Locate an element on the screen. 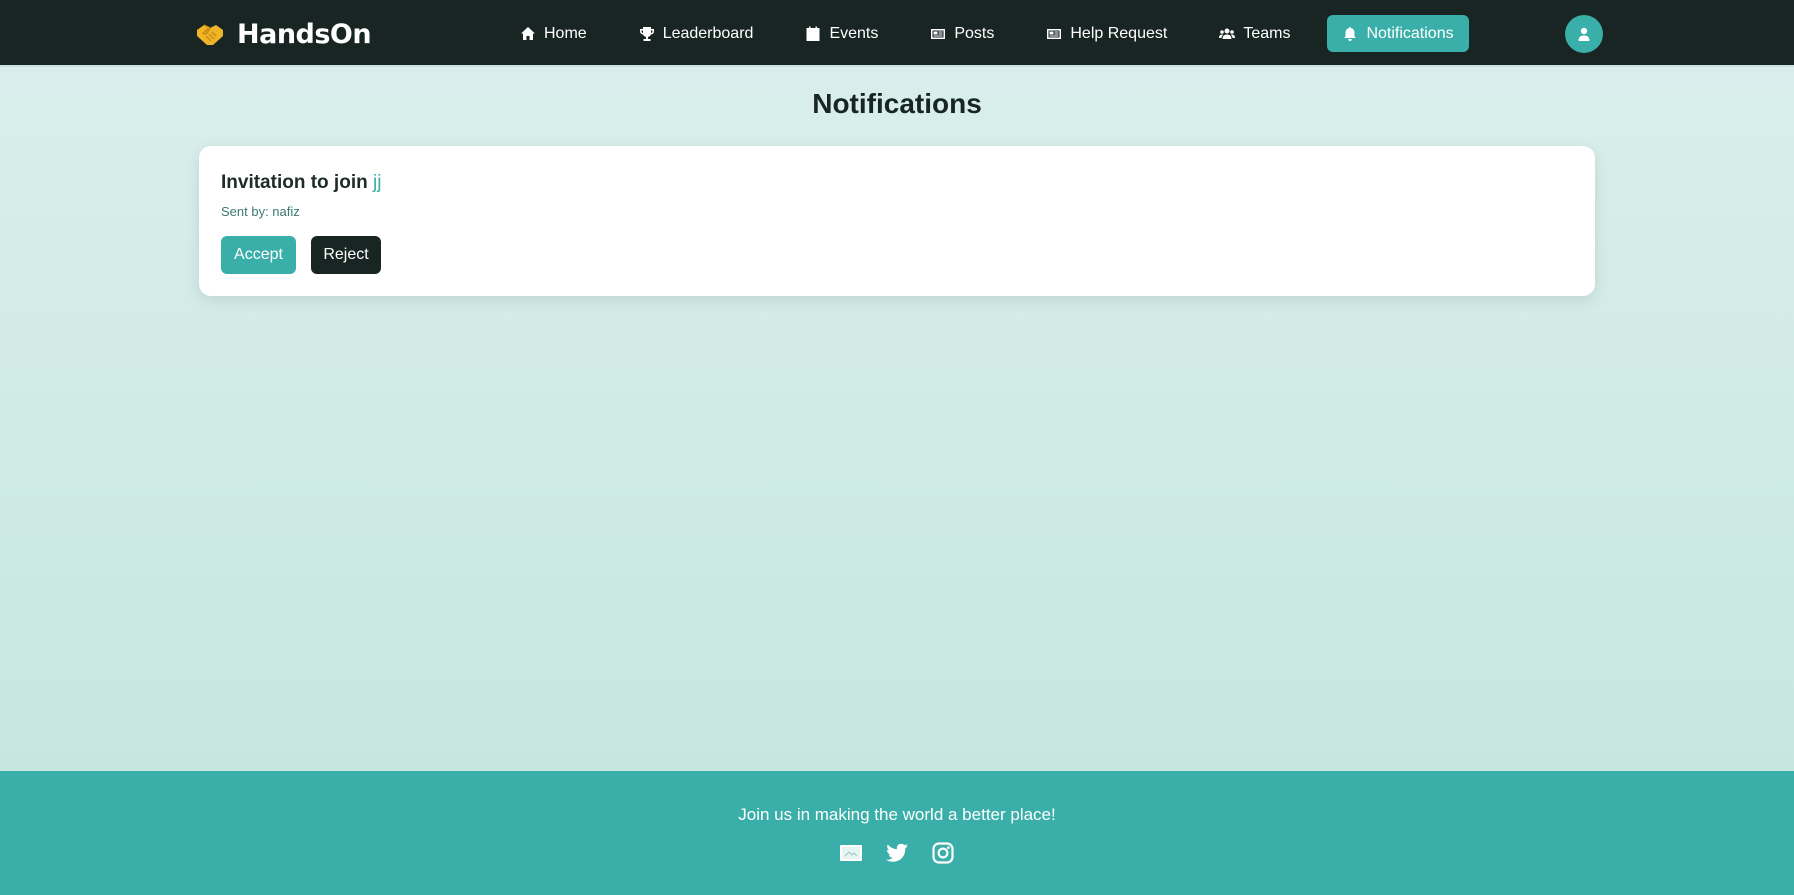 The width and height of the screenshot is (1794, 895). team-name-link: jj is located at coordinates (377, 182).